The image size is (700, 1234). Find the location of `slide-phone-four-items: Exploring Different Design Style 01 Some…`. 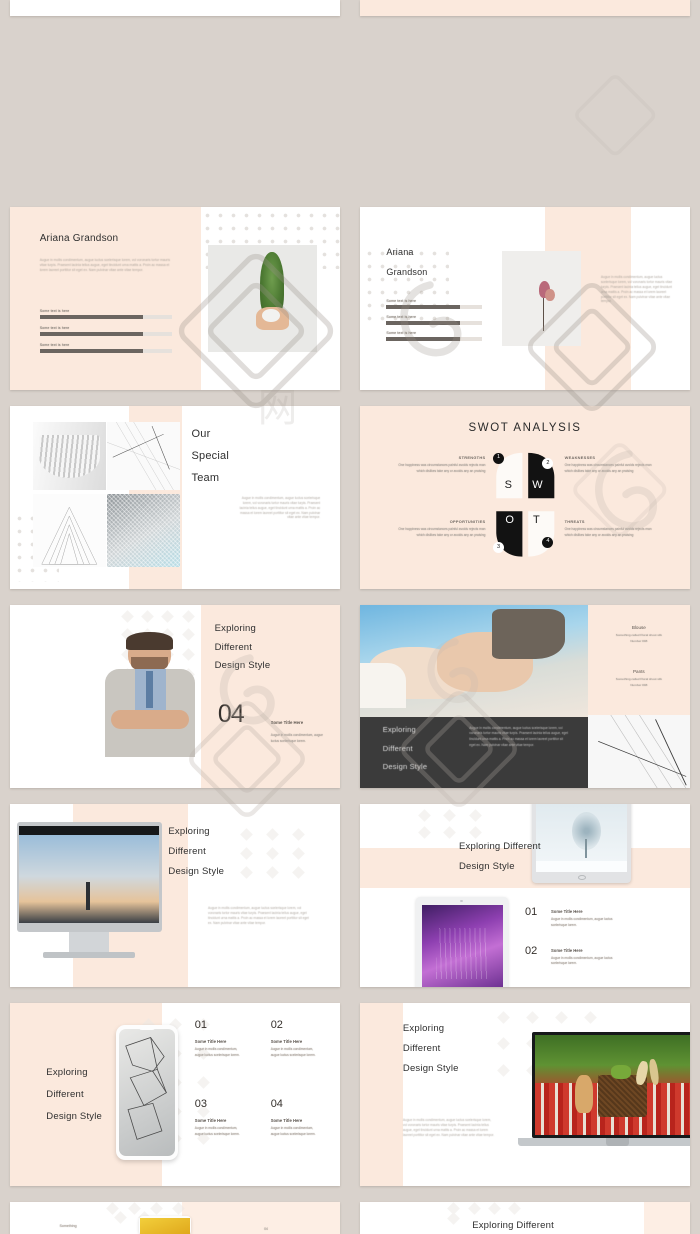

slide-phone-four-items: Exploring Different Design Style 01 Some… is located at coordinates (175, 1094).